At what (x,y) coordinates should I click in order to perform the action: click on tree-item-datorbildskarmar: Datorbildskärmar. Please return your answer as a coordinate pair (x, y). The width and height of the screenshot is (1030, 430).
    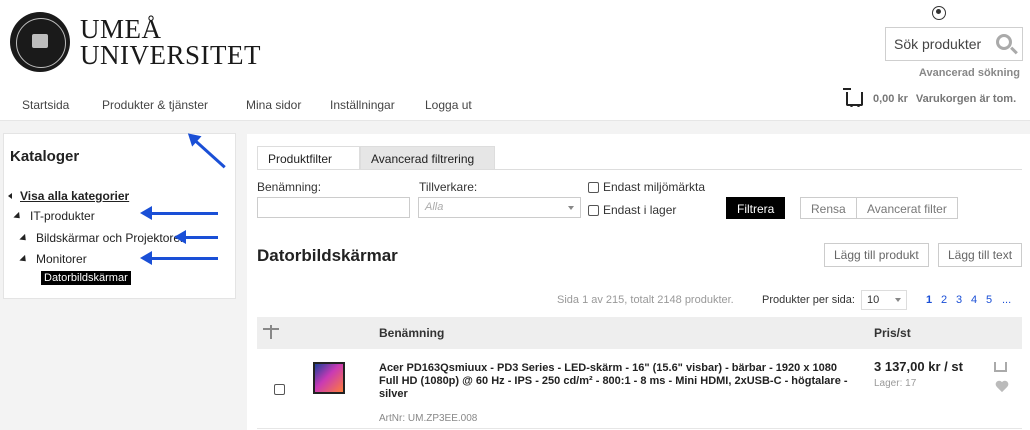
    Looking at the image, I should click on (86, 278).